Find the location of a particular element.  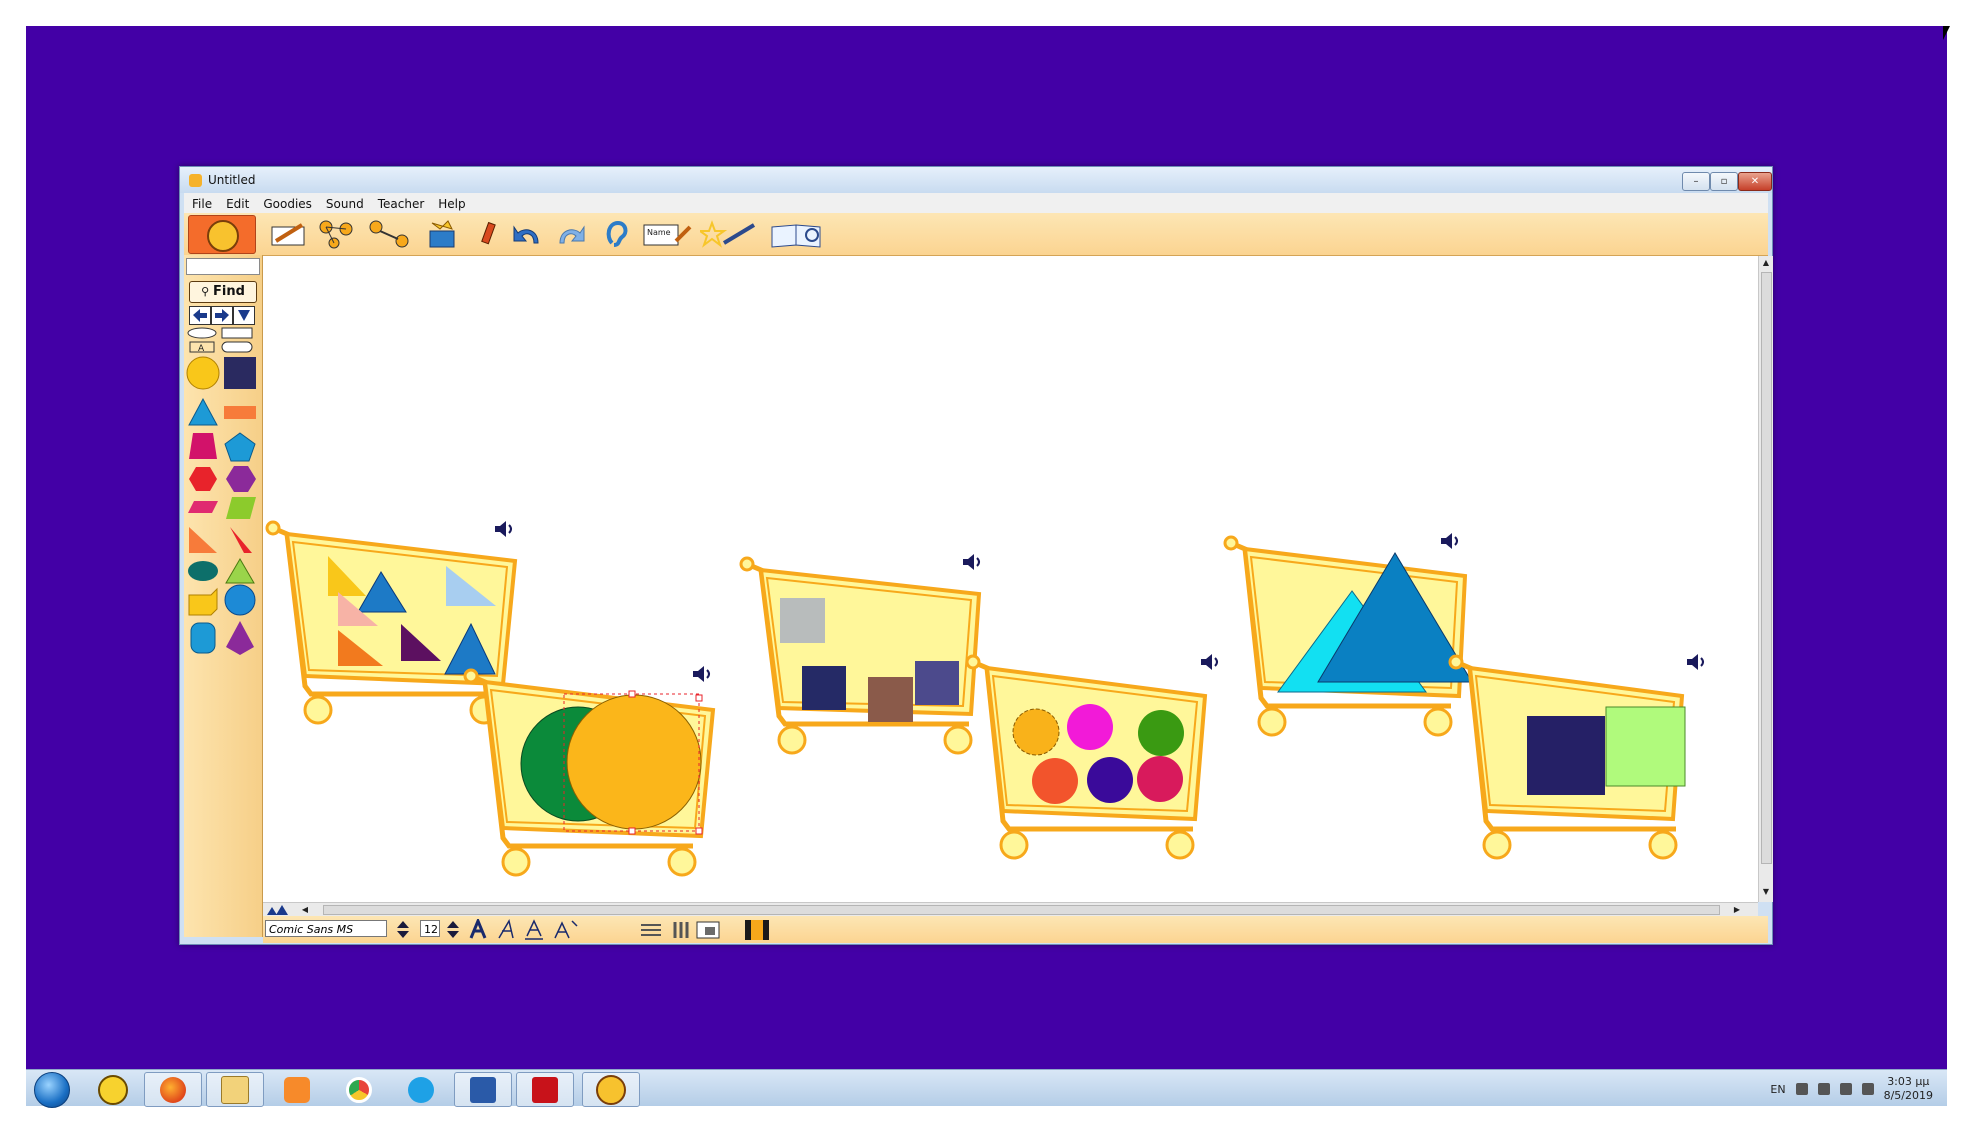

blue-sphere-symbol is located at coordinates (240, 600).